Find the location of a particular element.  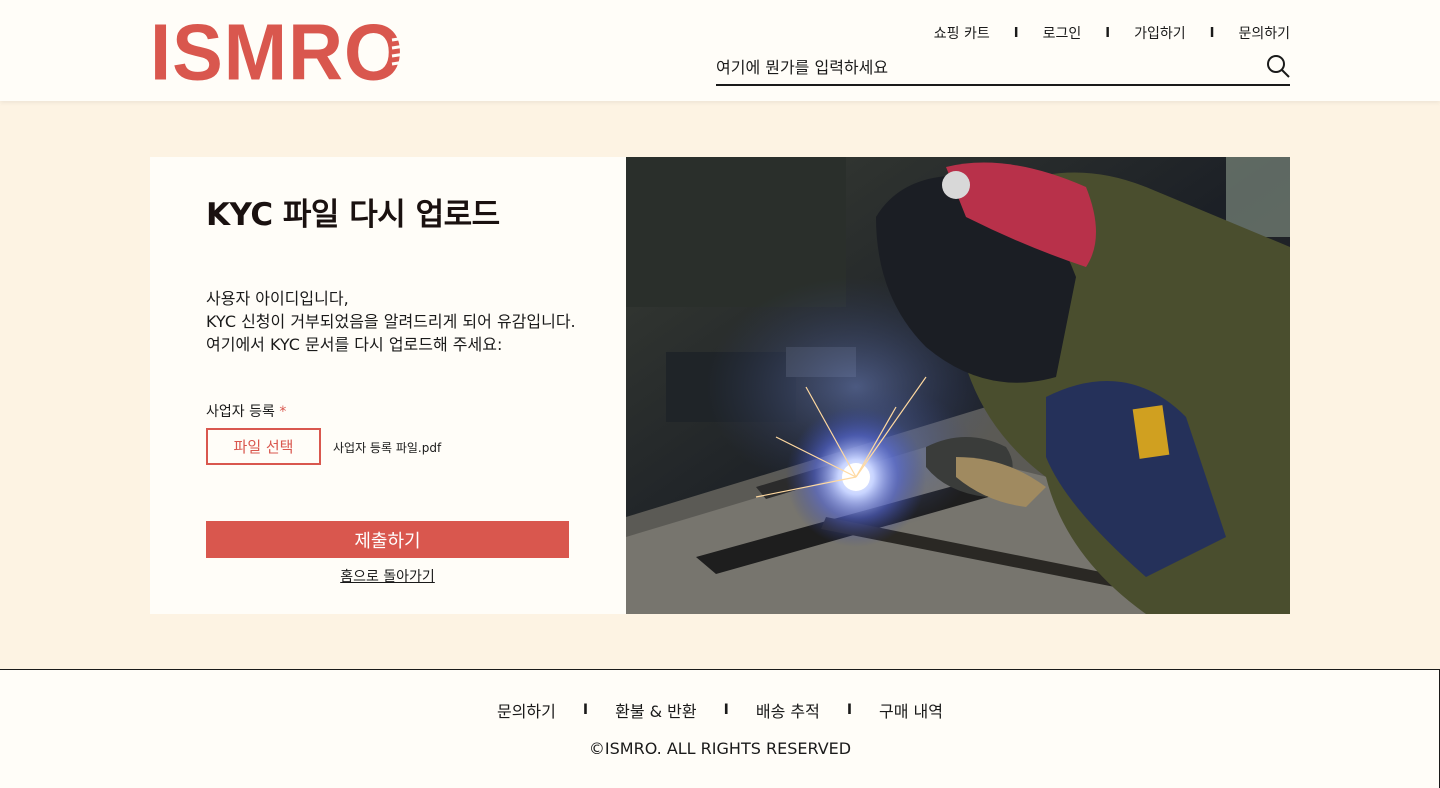

site-header: ISMRO 쇼핑 카트 I 로그인 I 가입하기 I 문의하기 is located at coordinates (720, 50).